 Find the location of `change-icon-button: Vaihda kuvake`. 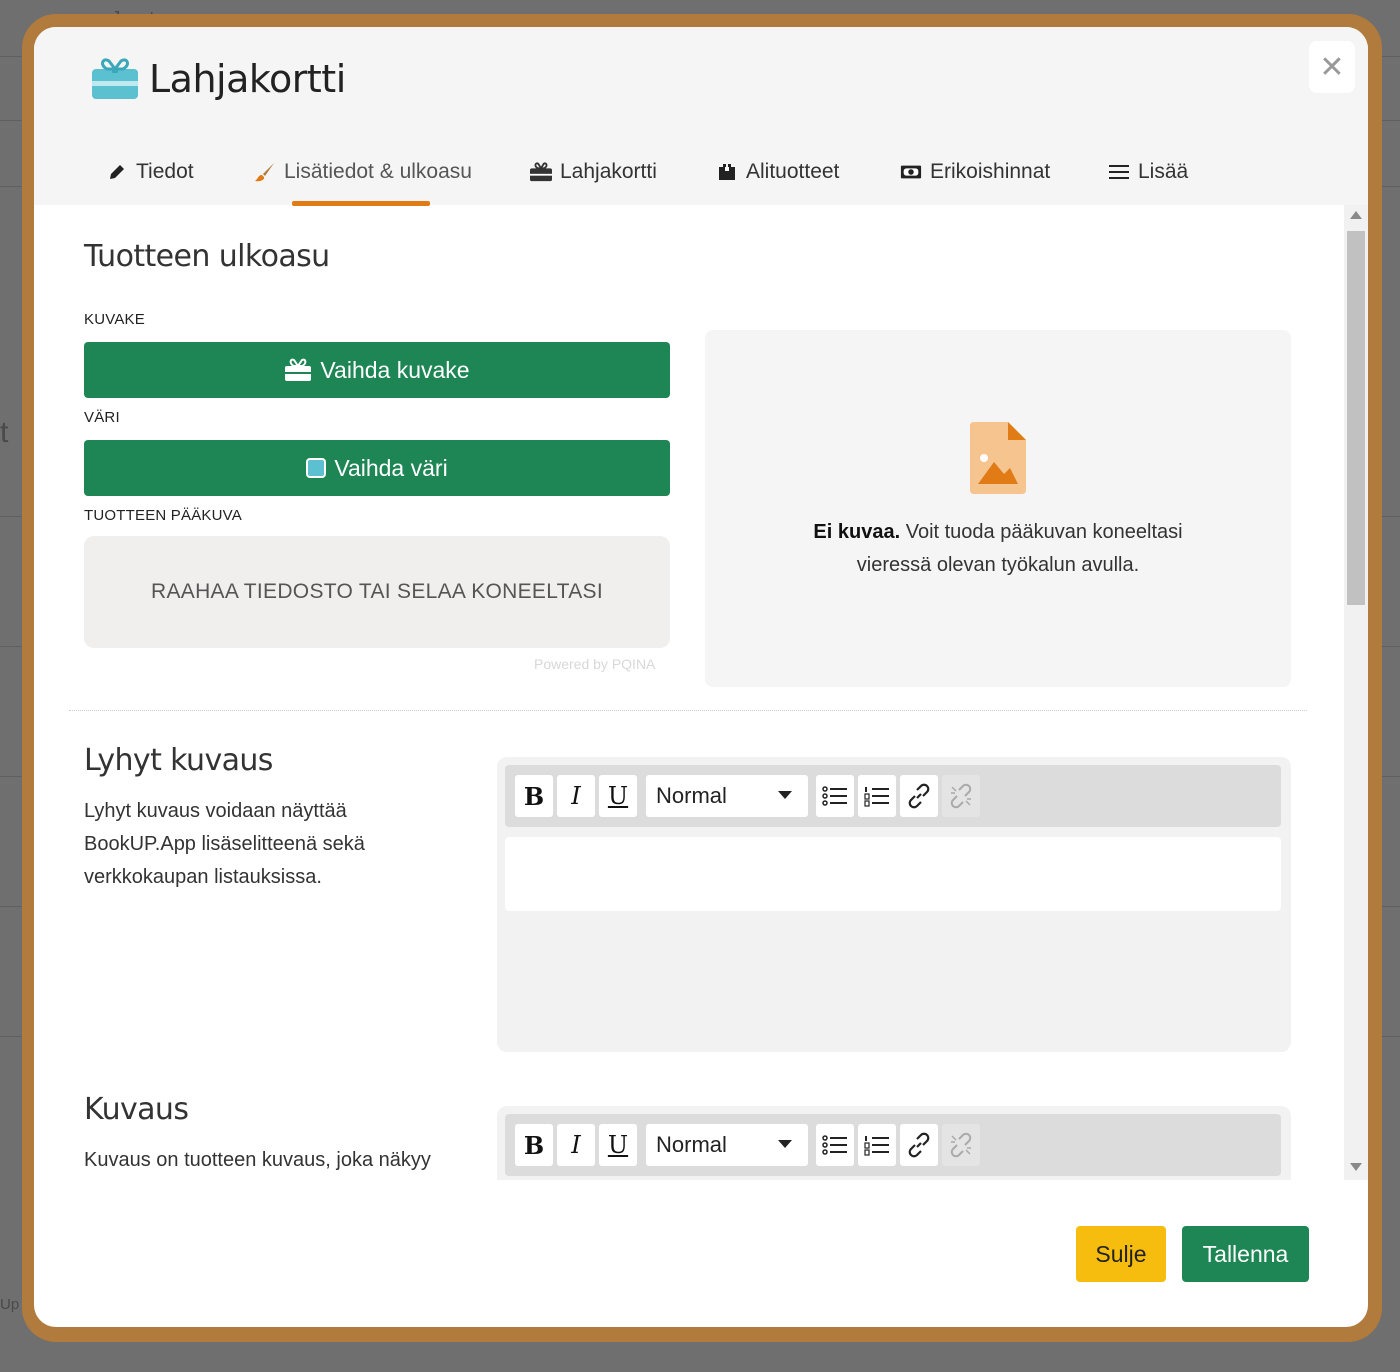

change-icon-button: Vaihda kuvake is located at coordinates (377, 370).